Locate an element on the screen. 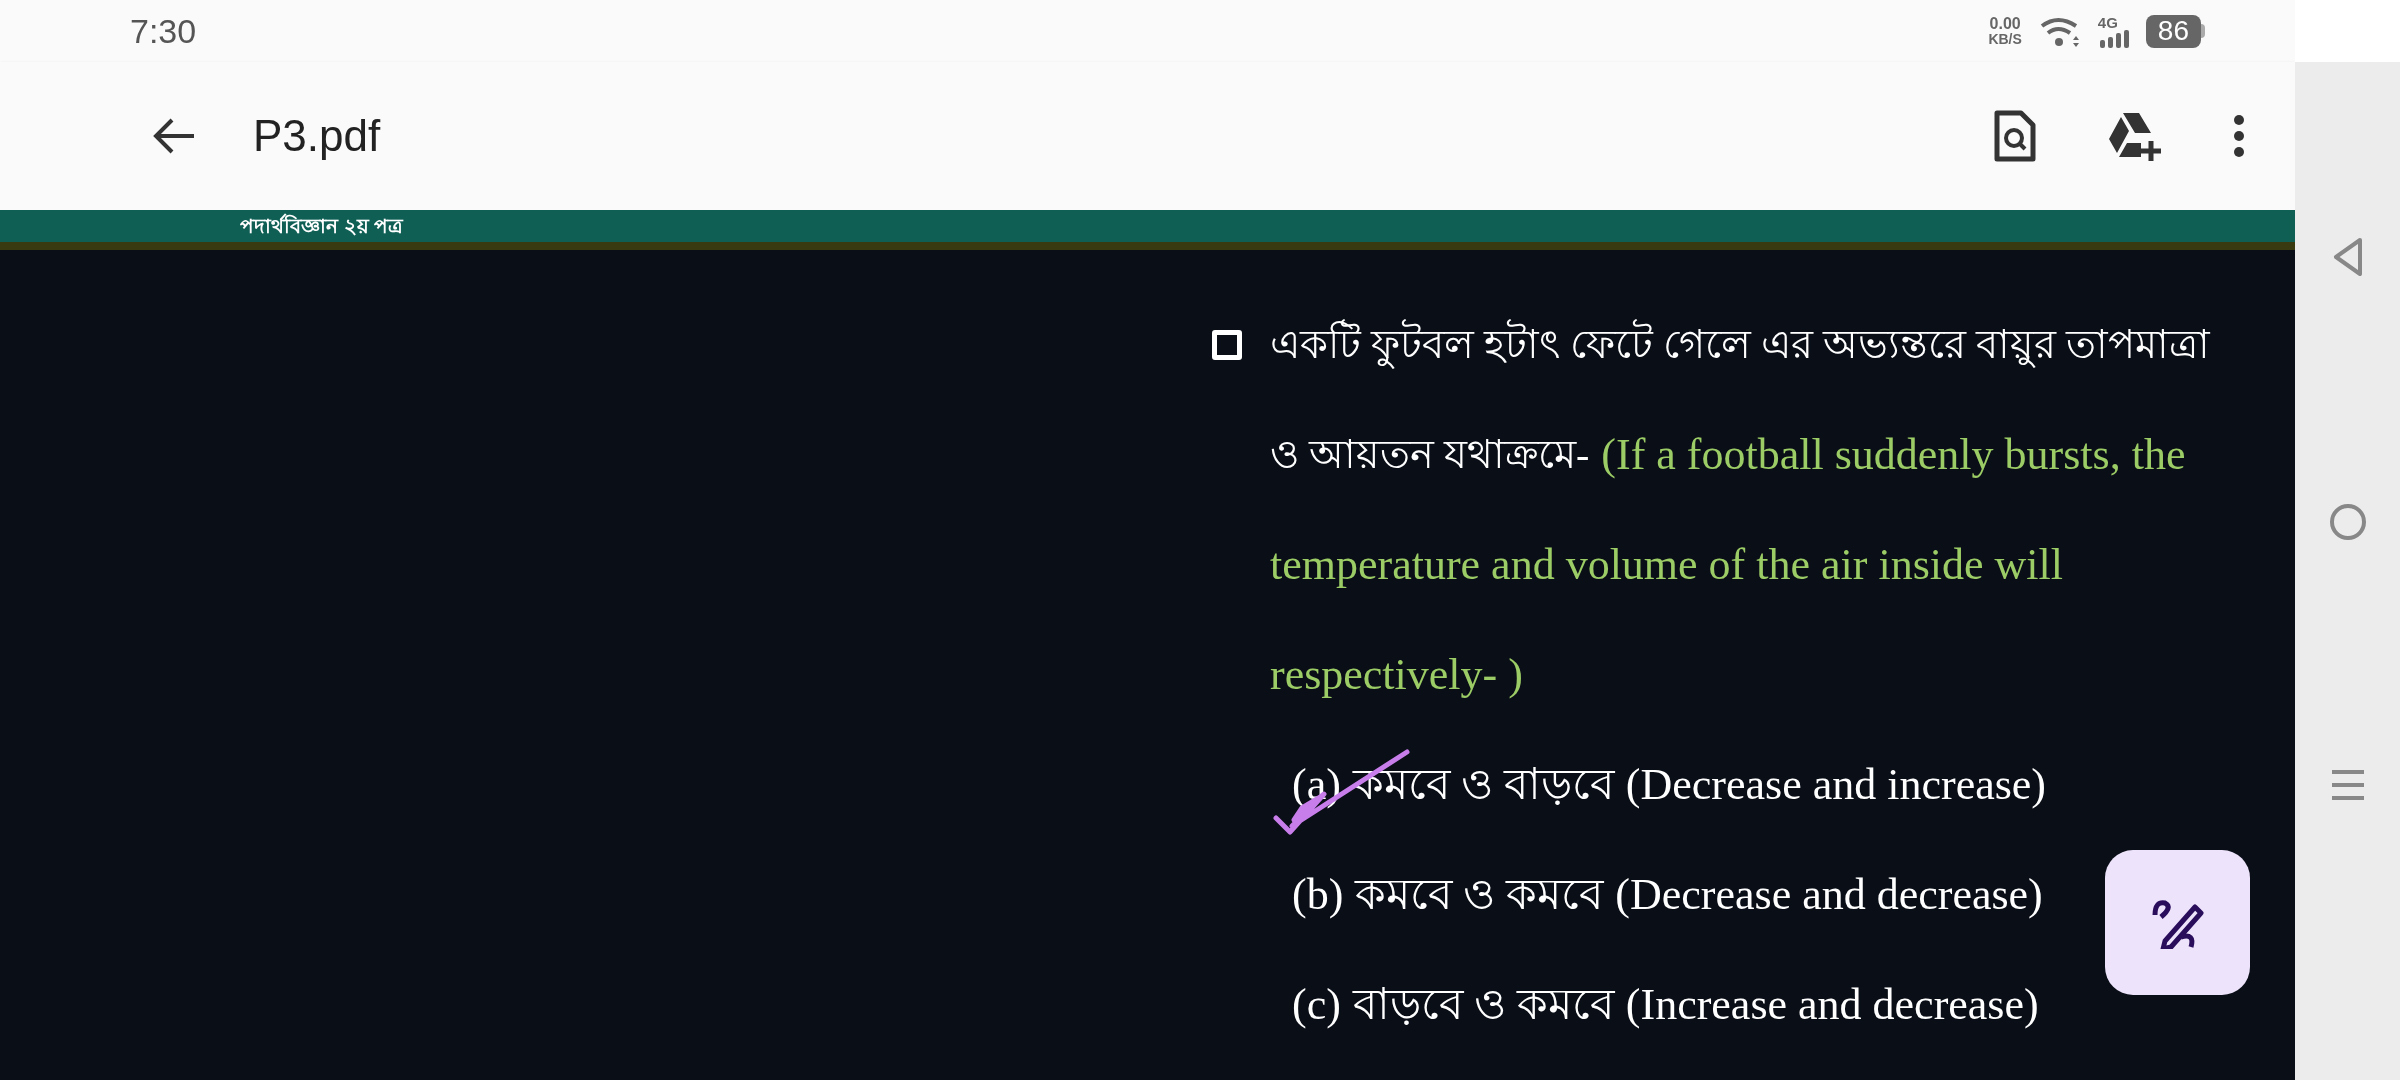  option-english: (Decrease and decrease) is located at coordinates (1829, 895).